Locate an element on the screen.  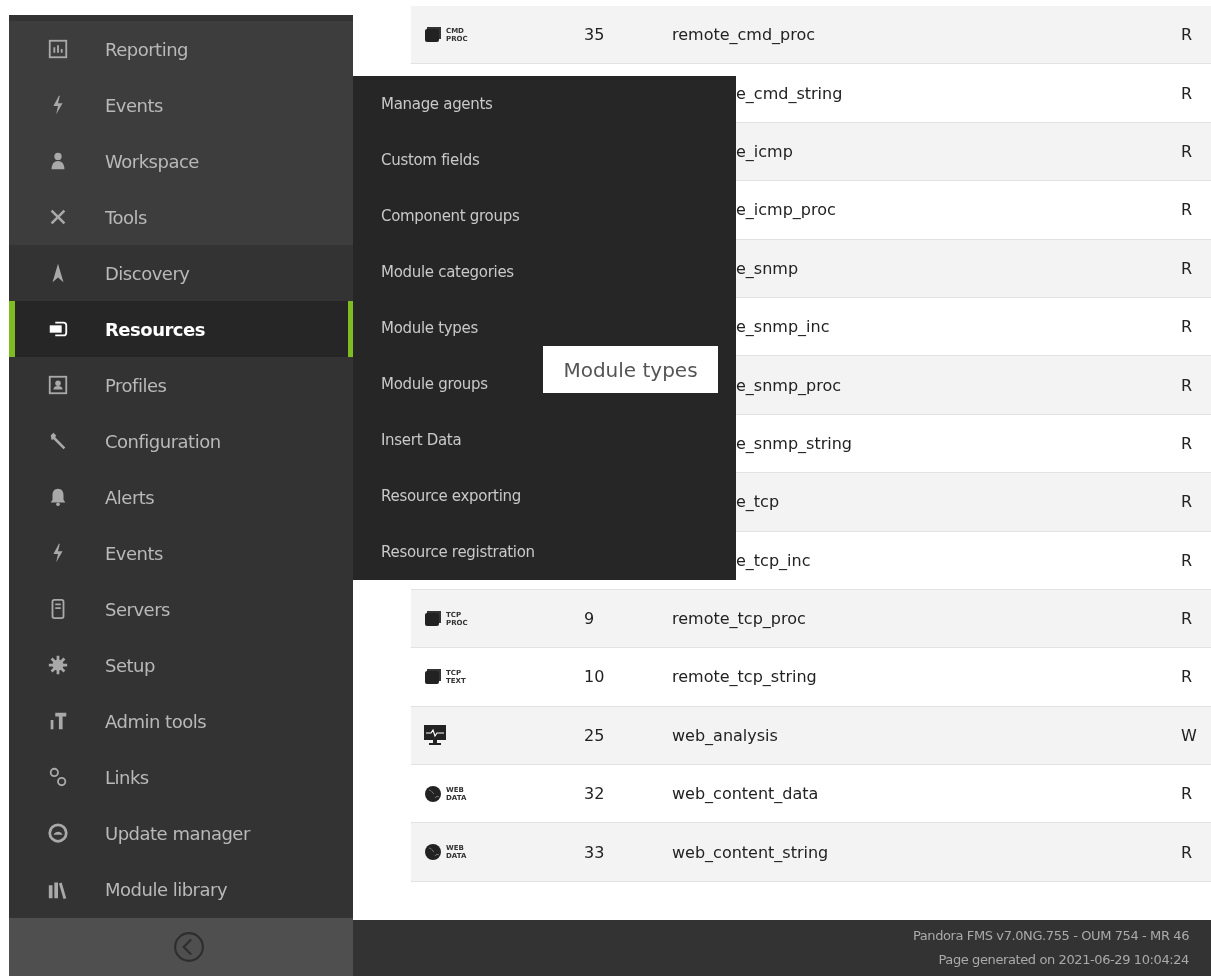
monitor-icon is located at coordinates (435, 735).